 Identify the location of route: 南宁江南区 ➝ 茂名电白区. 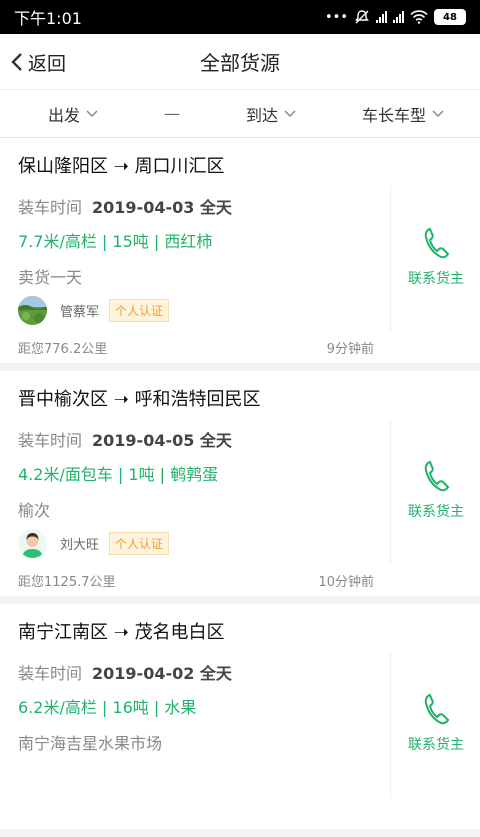
(121, 631).